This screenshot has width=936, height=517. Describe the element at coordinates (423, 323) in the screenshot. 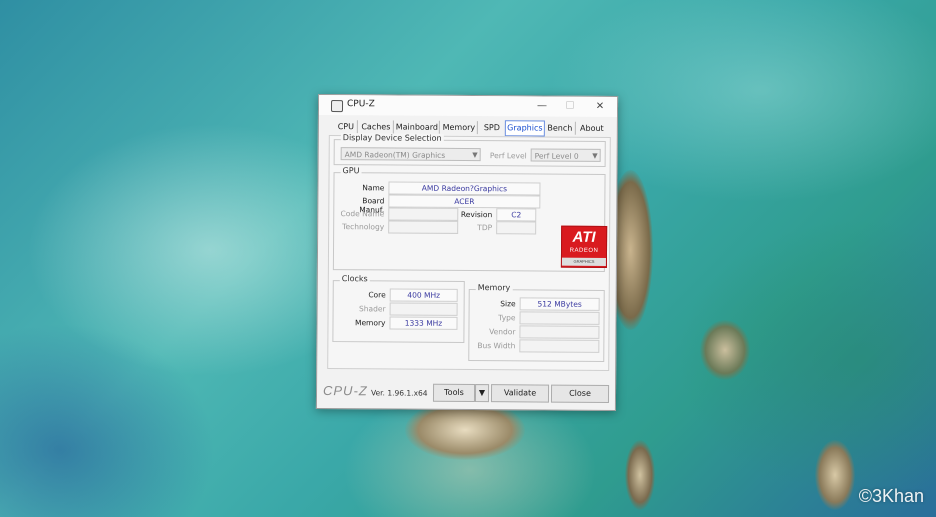

I see `memory-clock-value: 1333 MHz` at that location.